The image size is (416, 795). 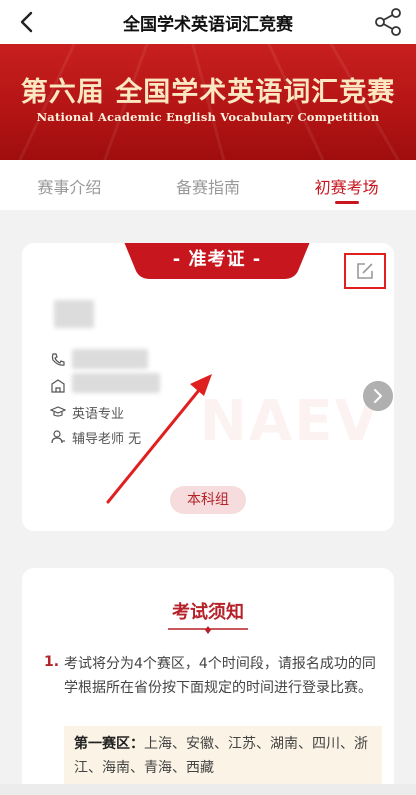 What do you see at coordinates (159, 439) in the screenshot?
I see `annotation-arrow-icon` at bounding box center [159, 439].